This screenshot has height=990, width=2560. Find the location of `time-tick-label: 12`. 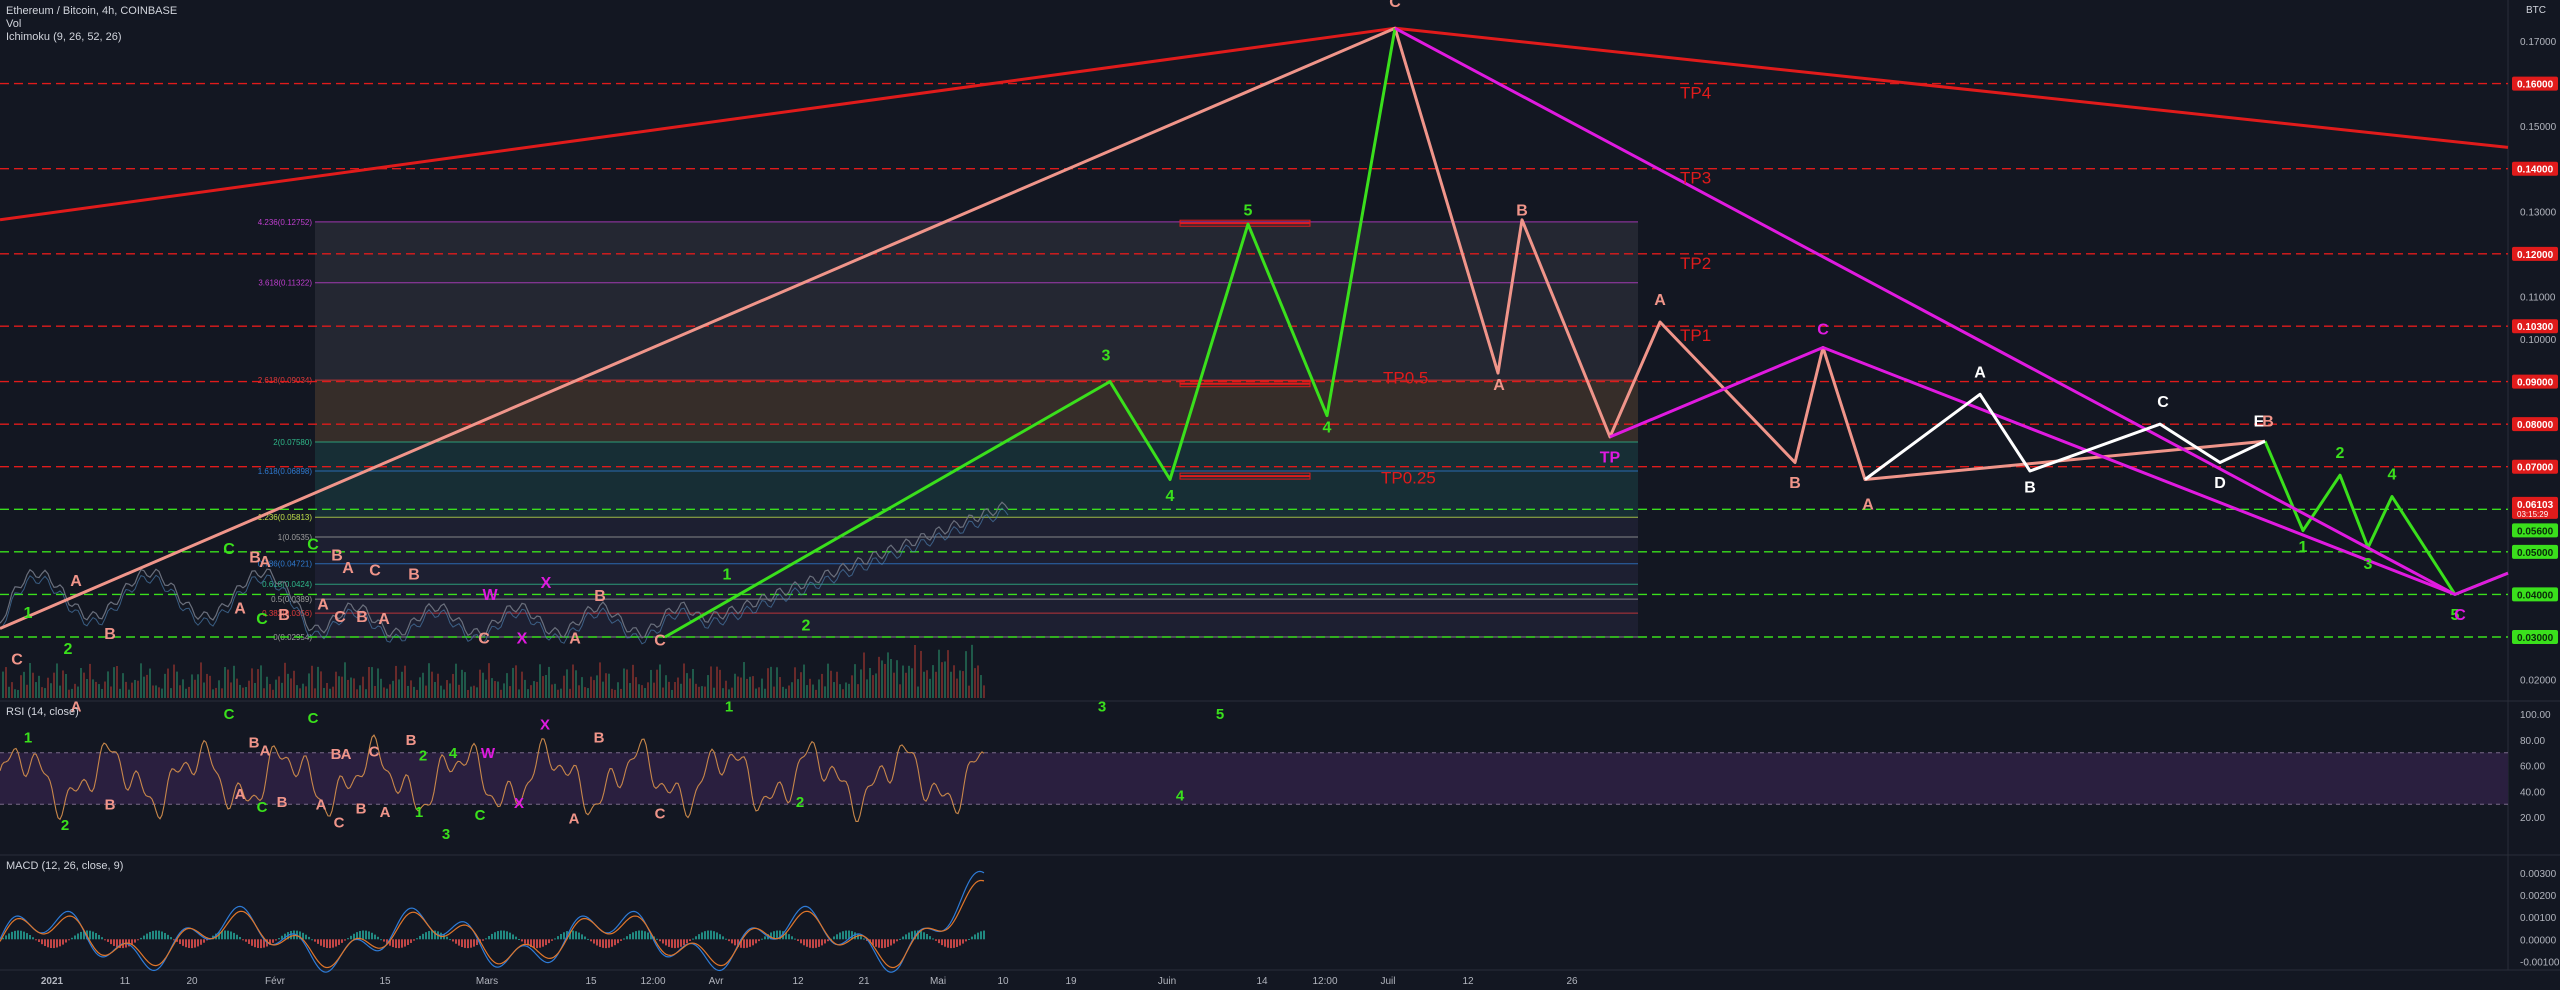

time-tick-label: 12 is located at coordinates (798, 981).